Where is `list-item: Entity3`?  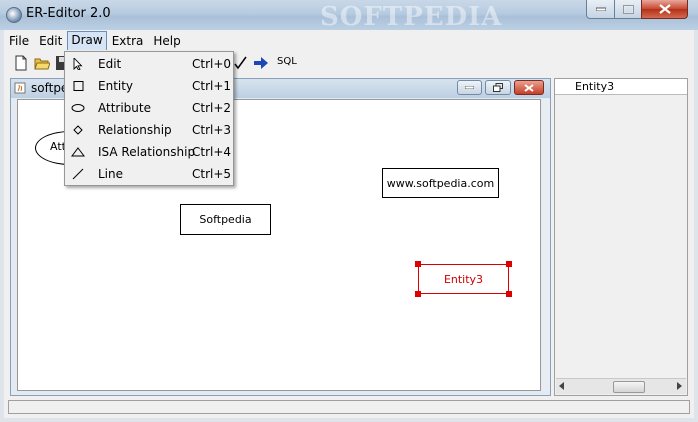
list-item: Entity3 is located at coordinates (621, 87).